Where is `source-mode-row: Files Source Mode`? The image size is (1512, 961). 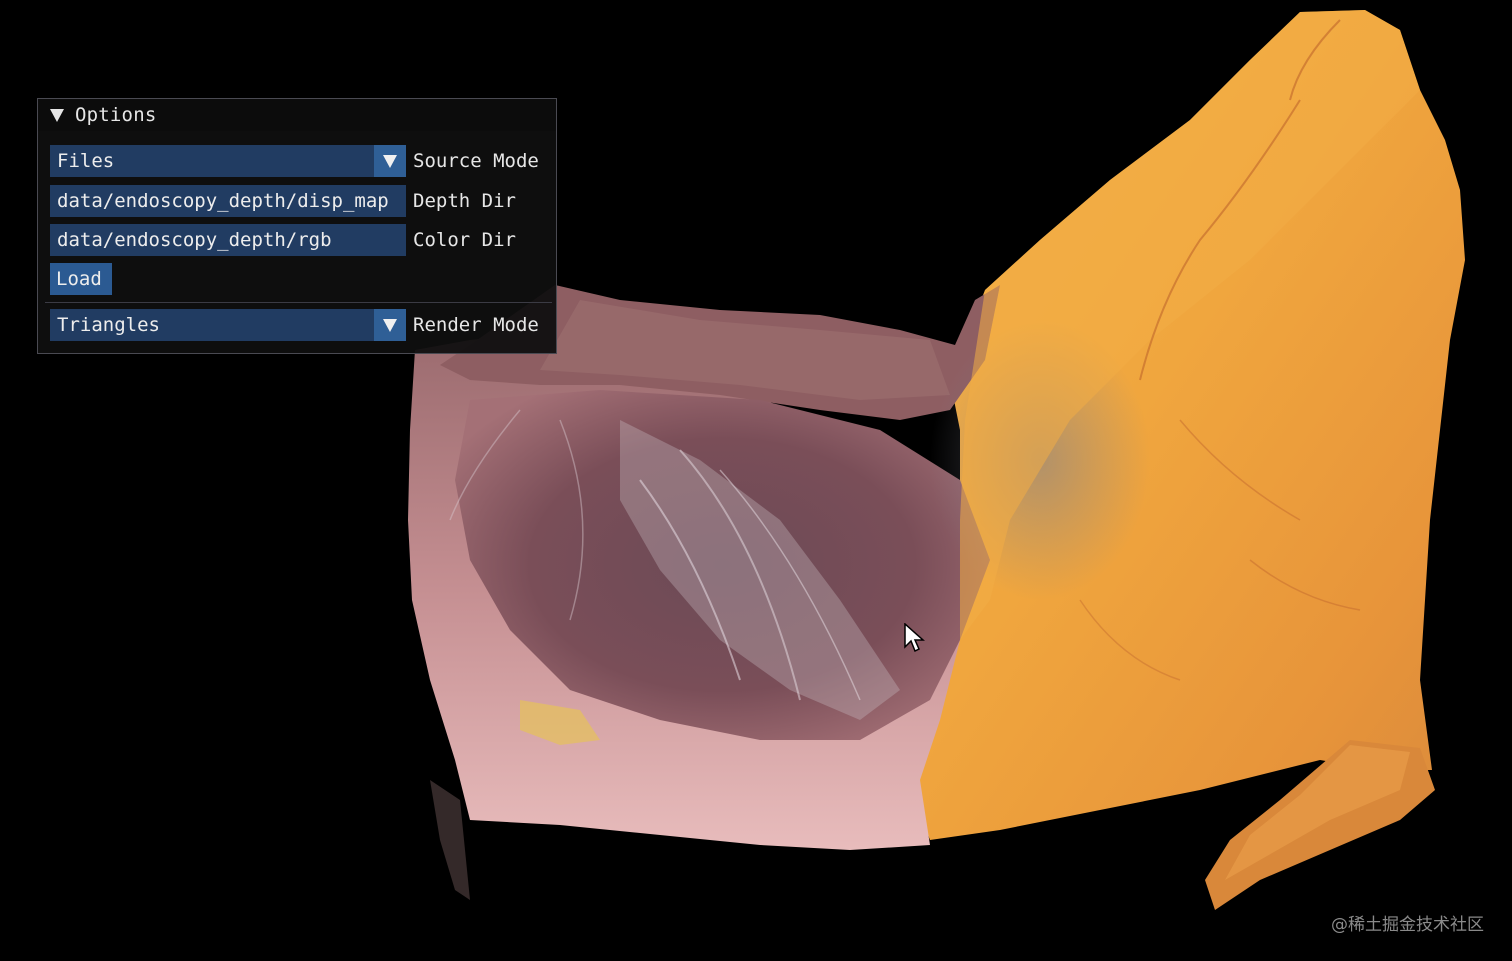
source-mode-row: Files Source Mode is located at coordinates (300, 161).